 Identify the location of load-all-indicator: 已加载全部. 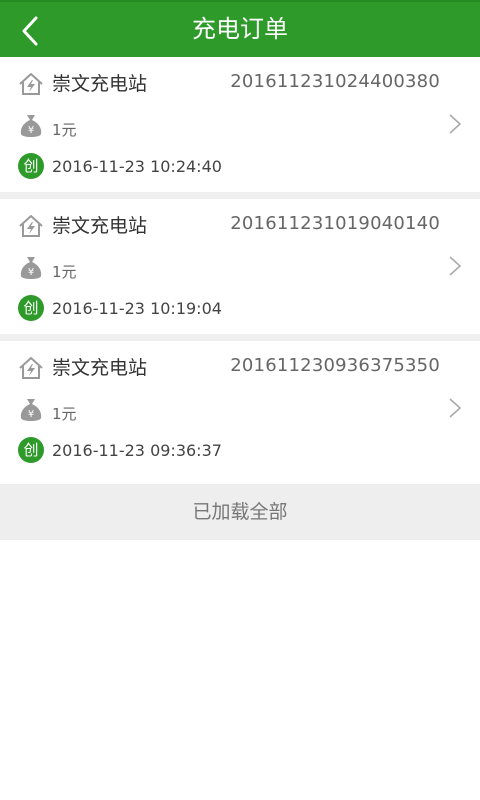
(240, 512).